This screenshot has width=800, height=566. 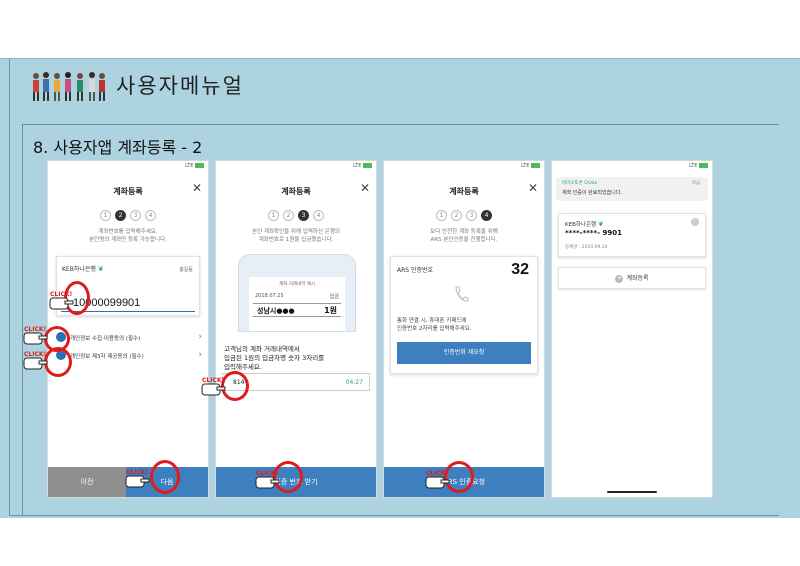 I want to click on description-line-1: 계좌번호를 입력해주세요., so click(x=128, y=232).